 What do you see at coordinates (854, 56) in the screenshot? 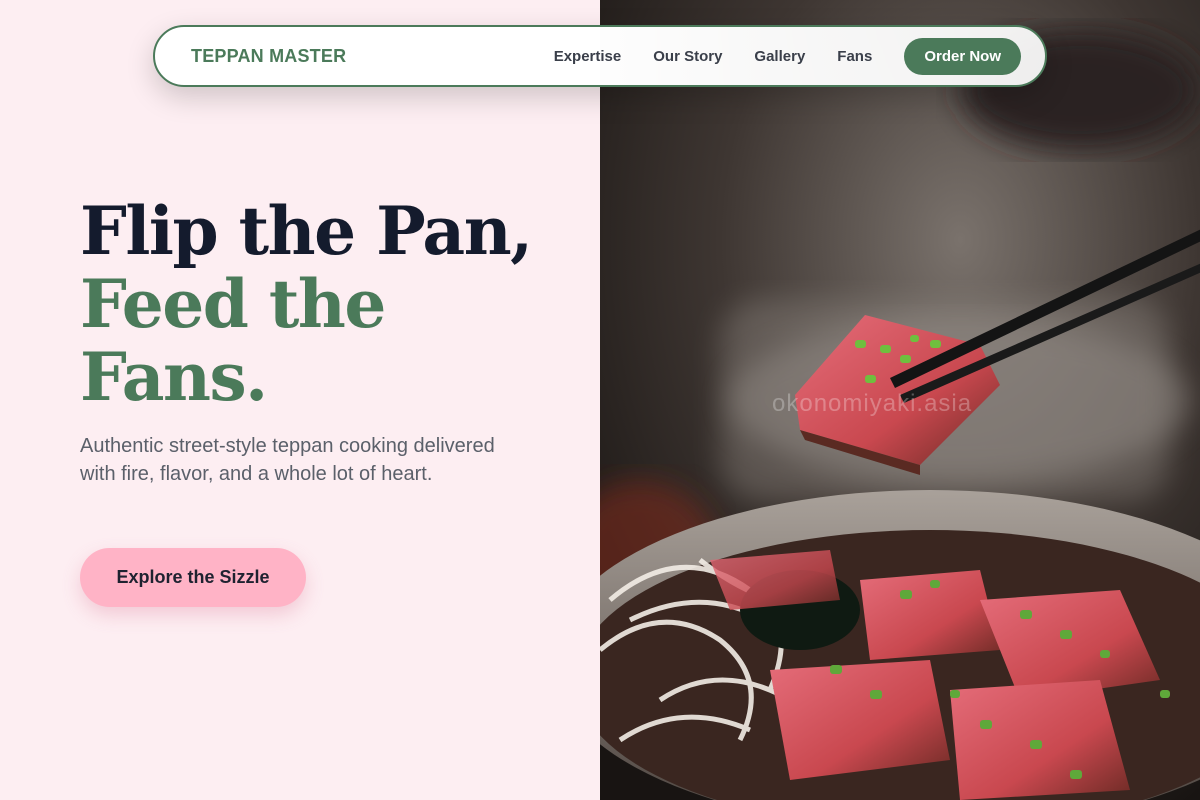
I see `nav-link-fans: Fans` at bounding box center [854, 56].